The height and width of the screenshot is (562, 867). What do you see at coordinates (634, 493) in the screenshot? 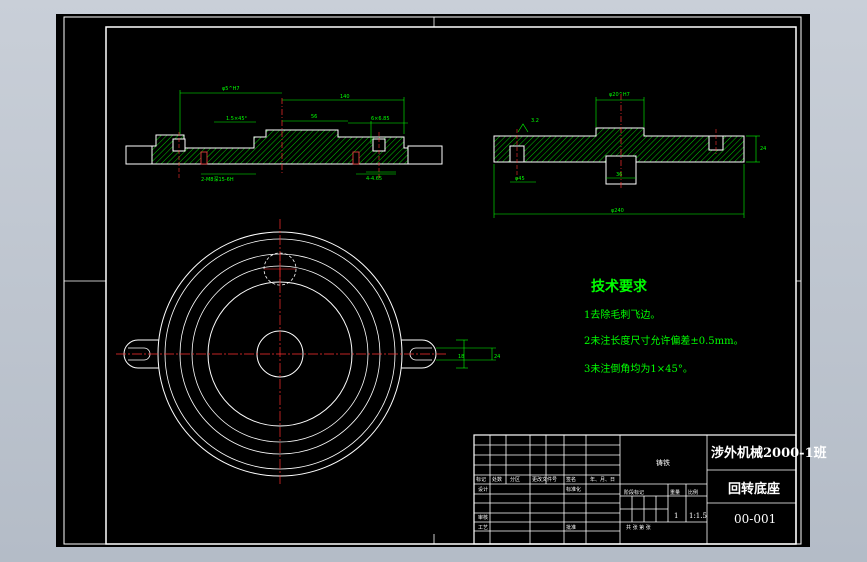
I see `stage-mark-label: 阶段标记` at bounding box center [634, 493].